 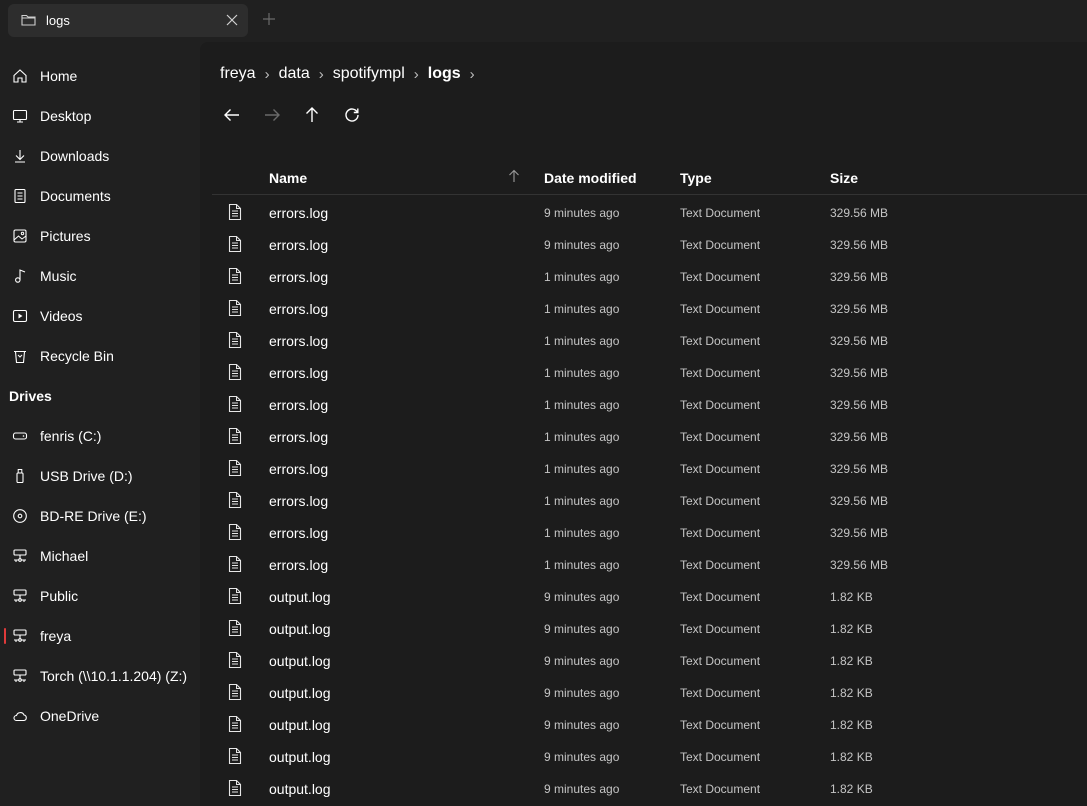 I want to click on column-header-type: Type, so click(x=696, y=178).